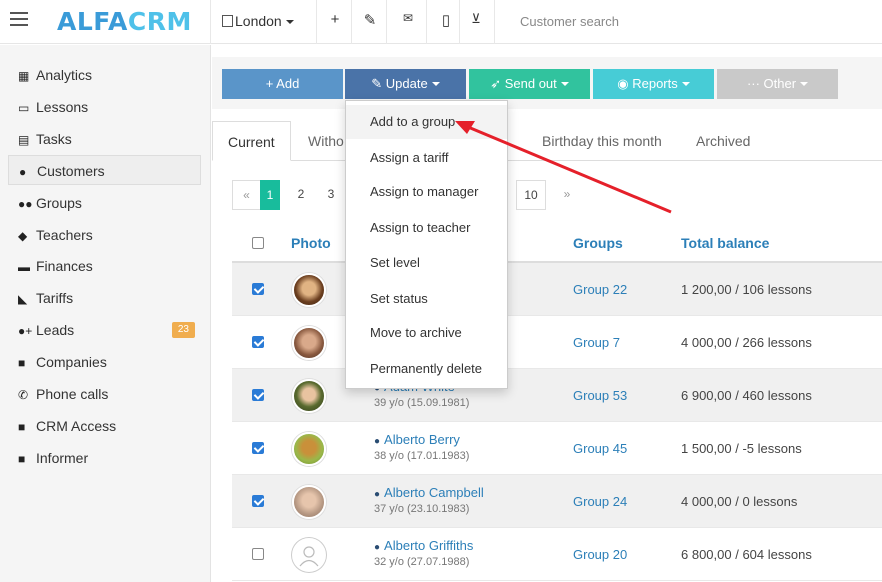  What do you see at coordinates (563, 167) in the screenshot?
I see `annotation-arrow-icon` at bounding box center [563, 167].